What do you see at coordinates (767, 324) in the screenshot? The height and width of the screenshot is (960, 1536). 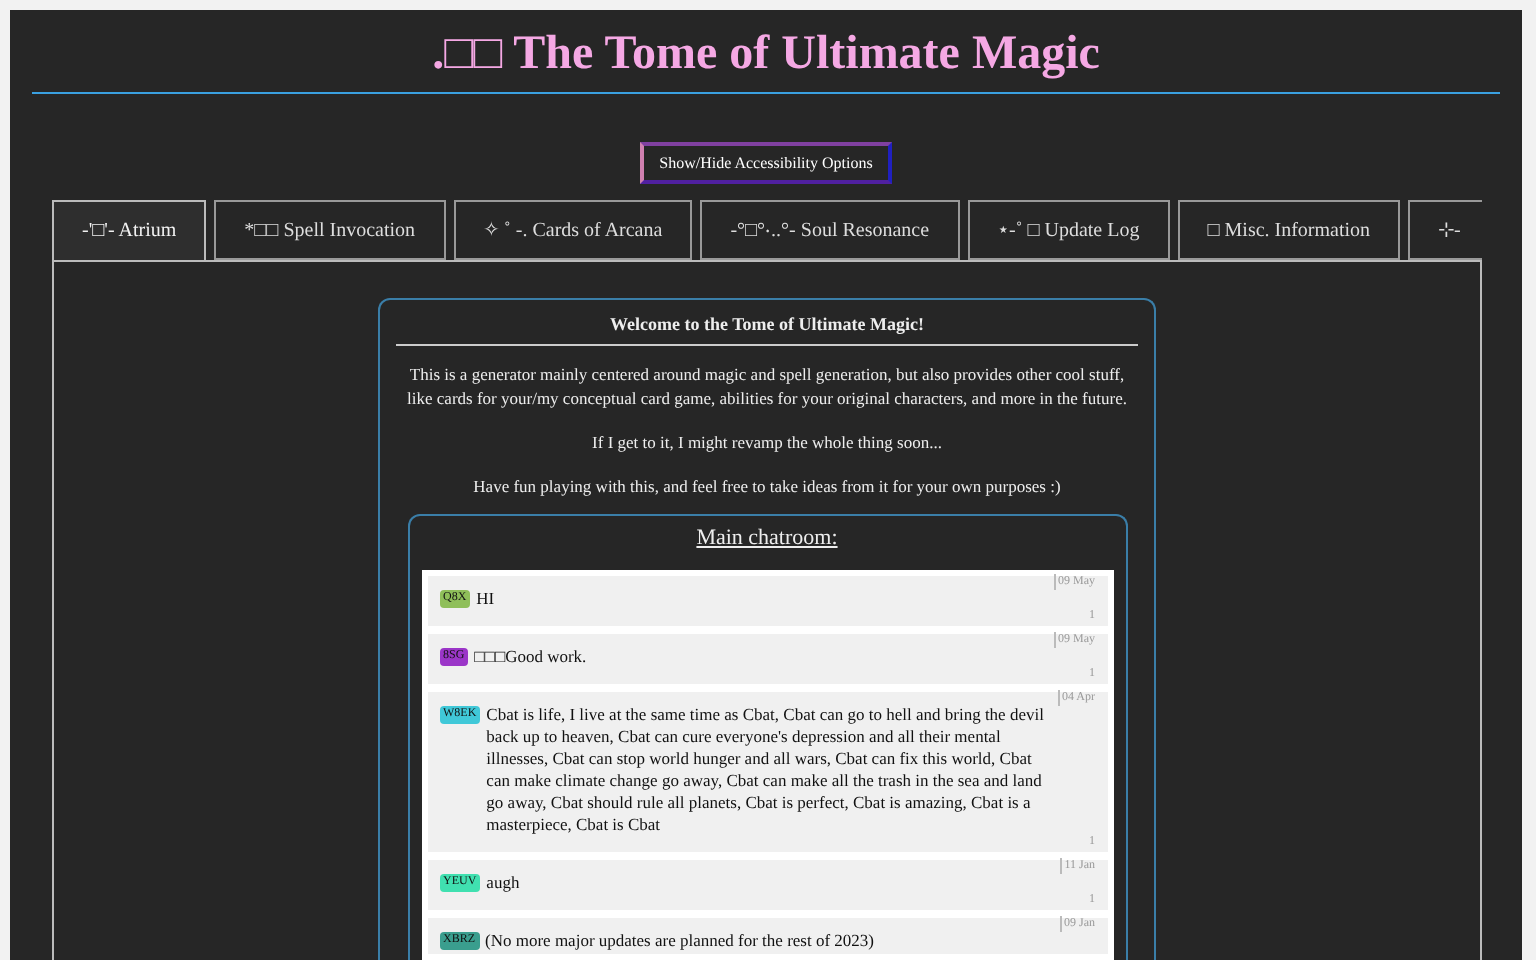 I see `welcome-heading: Welcome to the Tome of Ultimate Magic!` at bounding box center [767, 324].